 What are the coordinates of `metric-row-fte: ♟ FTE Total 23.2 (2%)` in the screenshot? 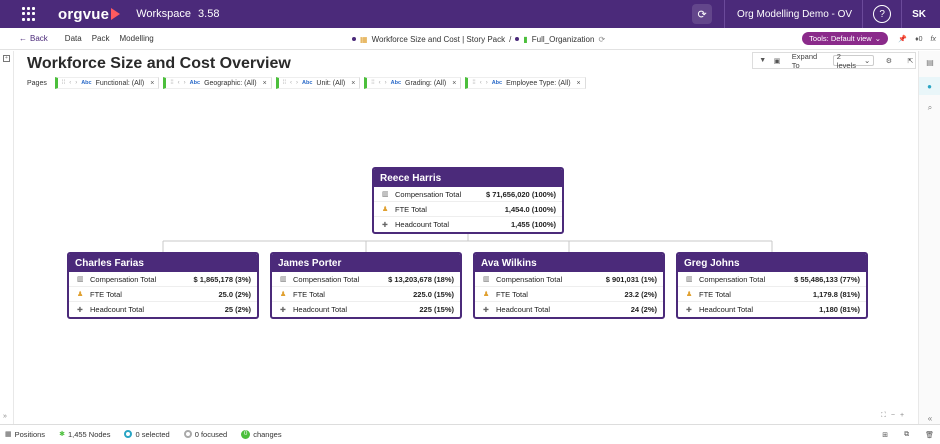 It's located at (569, 294).